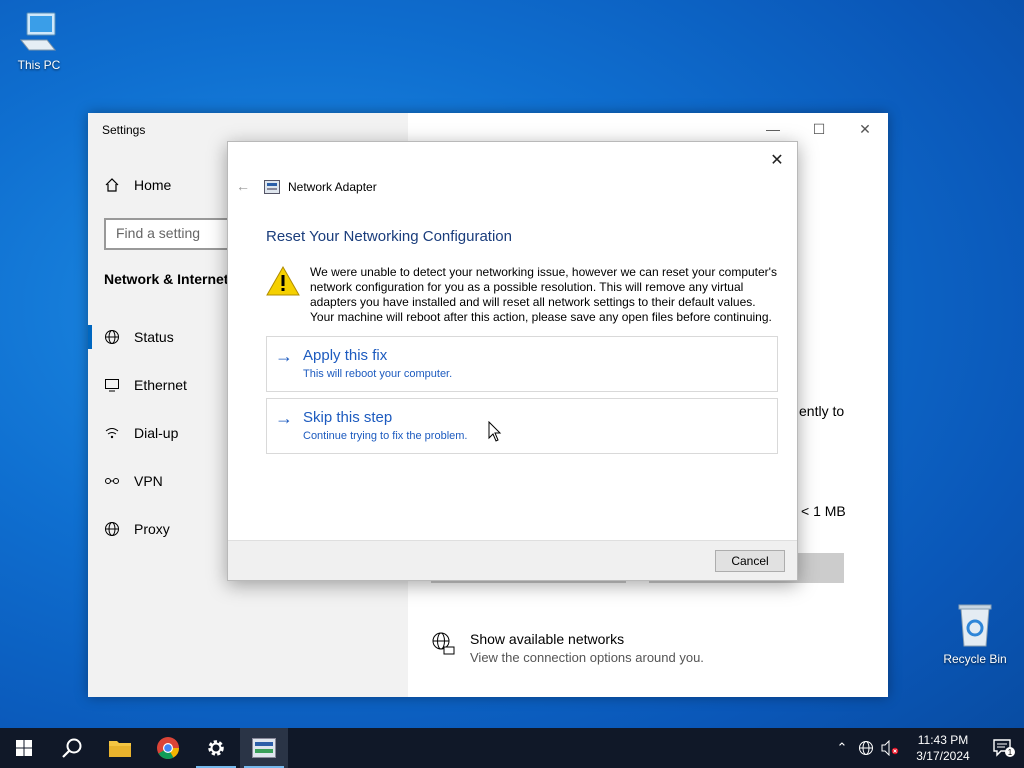 Image resolution: width=1024 pixels, height=768 pixels. I want to click on folder-icon, so click(120, 749).